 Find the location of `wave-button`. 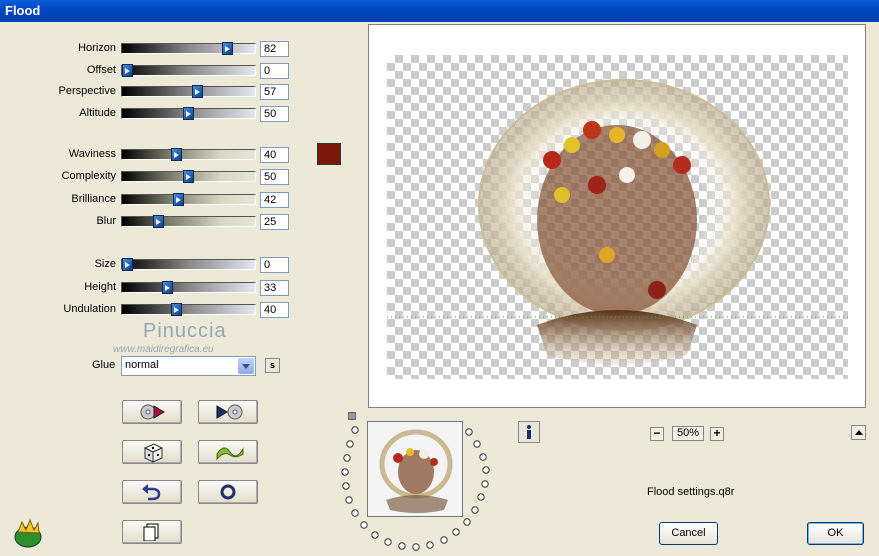

wave-button is located at coordinates (228, 452).